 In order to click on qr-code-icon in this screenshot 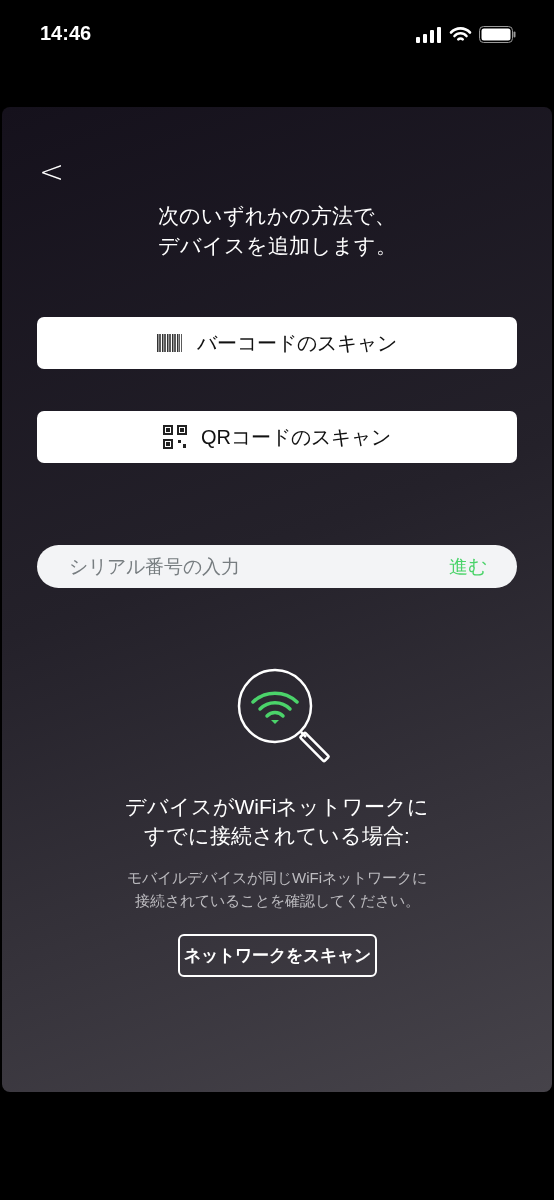, I will do `click(175, 437)`.